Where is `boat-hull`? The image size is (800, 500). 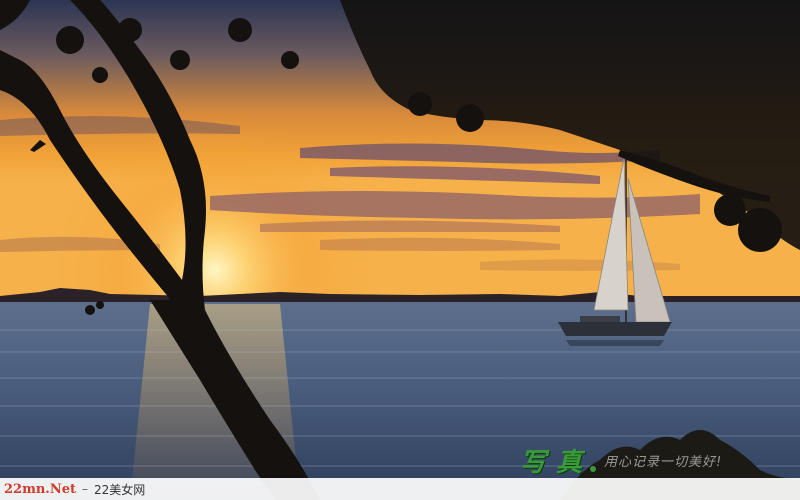
boat-hull is located at coordinates (615, 329).